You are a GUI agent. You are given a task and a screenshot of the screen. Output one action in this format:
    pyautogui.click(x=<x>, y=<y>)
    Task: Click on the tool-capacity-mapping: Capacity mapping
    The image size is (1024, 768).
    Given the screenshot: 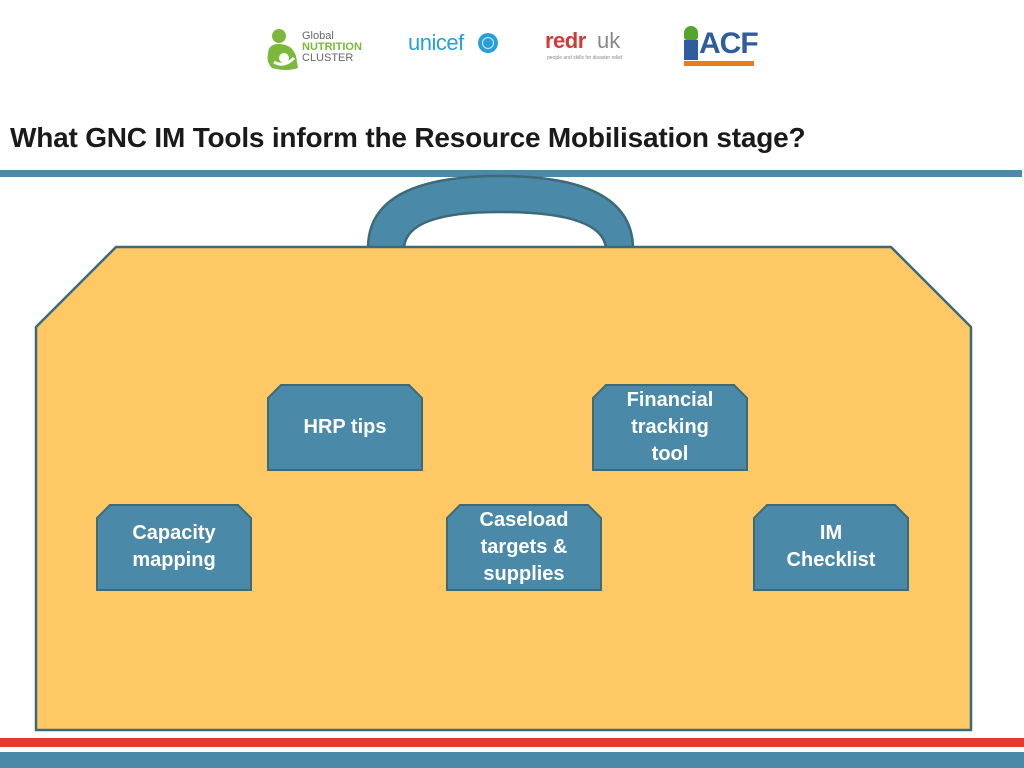 What is the action you would take?
    pyautogui.click(x=174, y=547)
    